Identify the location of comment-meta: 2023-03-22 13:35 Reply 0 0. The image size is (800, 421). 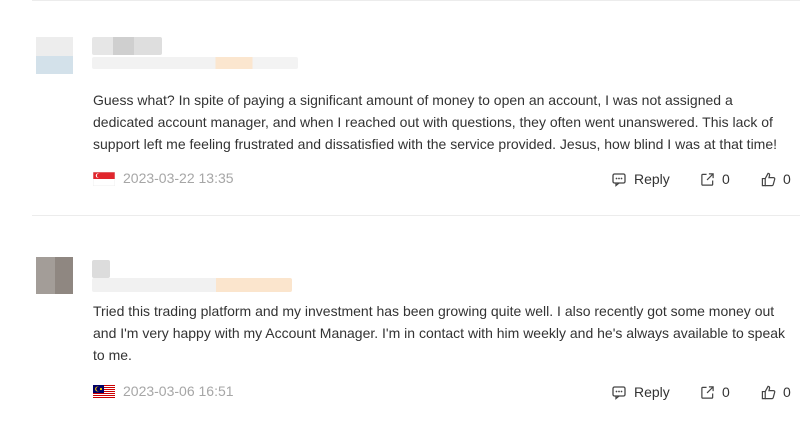
(446, 179).